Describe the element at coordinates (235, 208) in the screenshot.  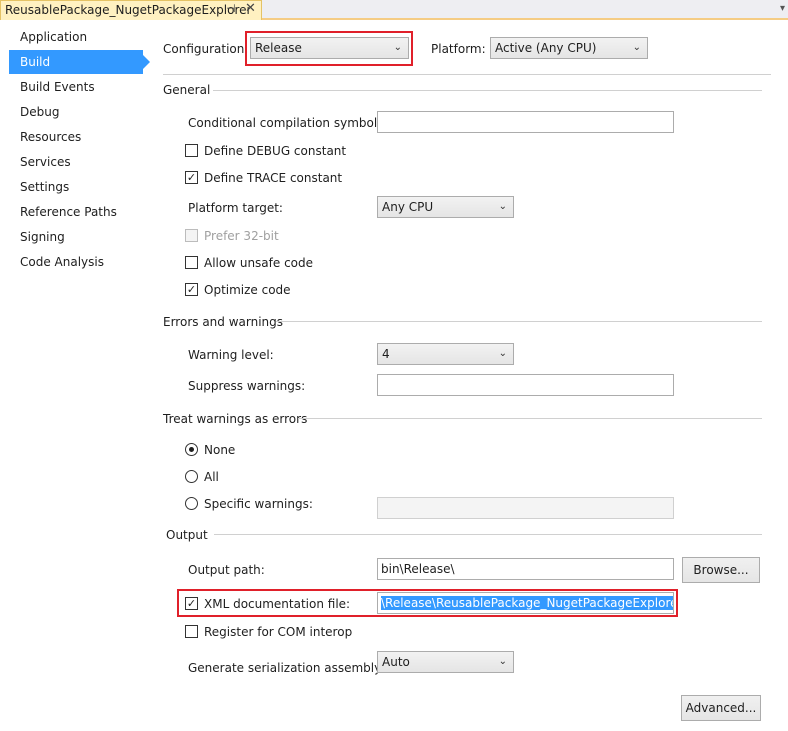
I see `platform-target-label: Platform target:` at that location.